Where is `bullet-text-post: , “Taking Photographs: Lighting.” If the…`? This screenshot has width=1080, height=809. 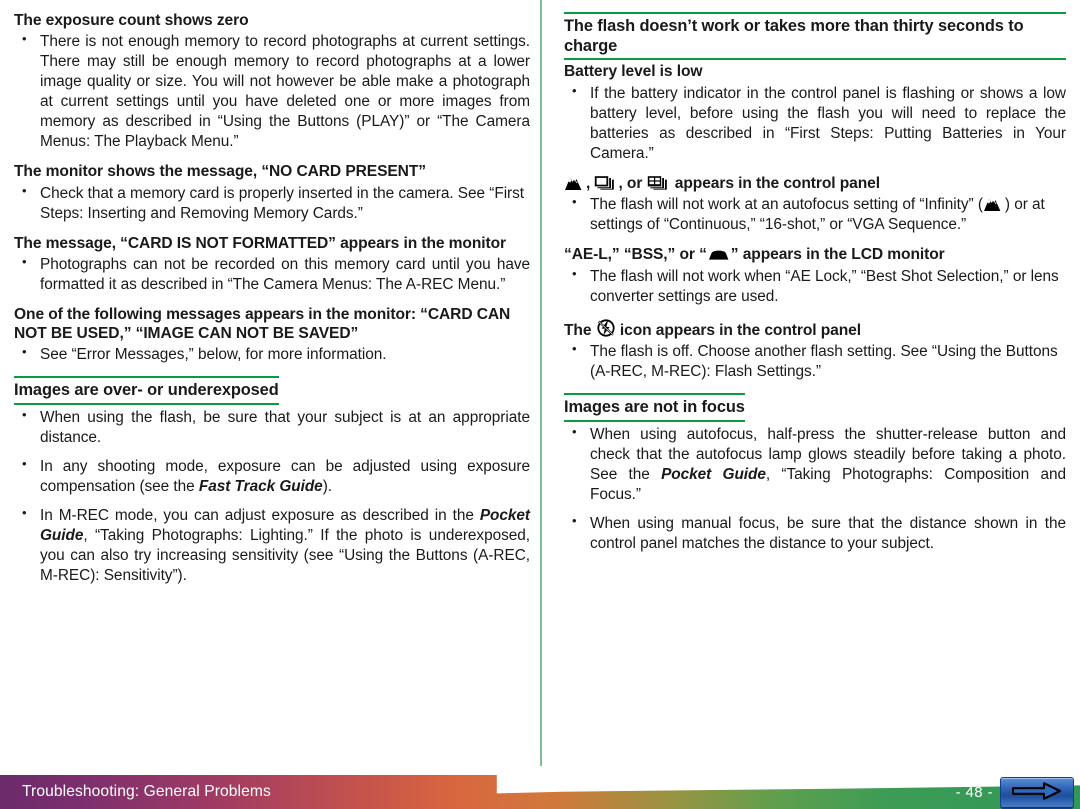 bullet-text-post: , “Taking Photographs: Lighting.” If the… is located at coordinates (285, 555).